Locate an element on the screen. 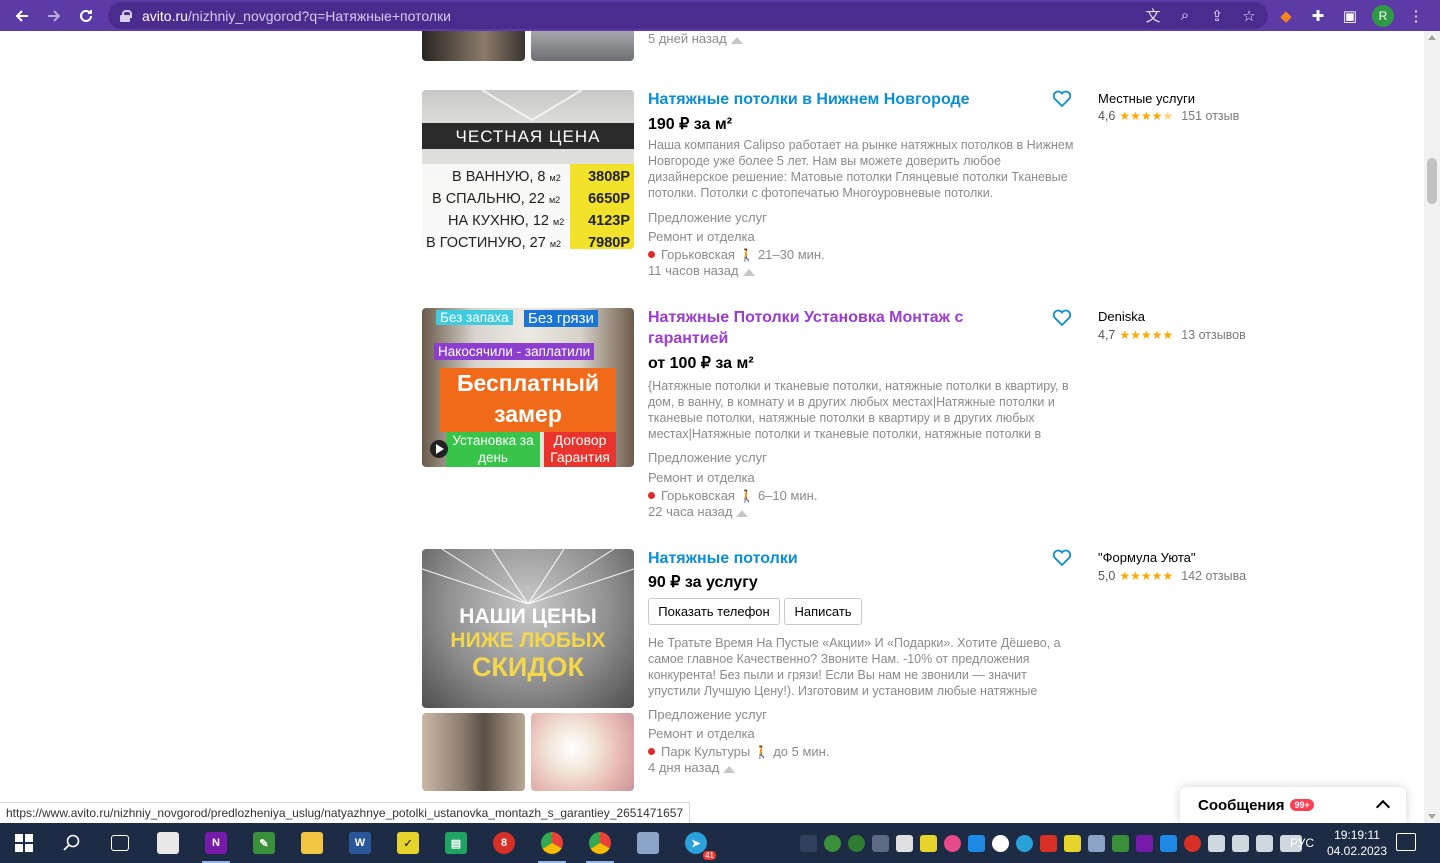  seller-name: Deniska is located at coordinates (1121, 316).